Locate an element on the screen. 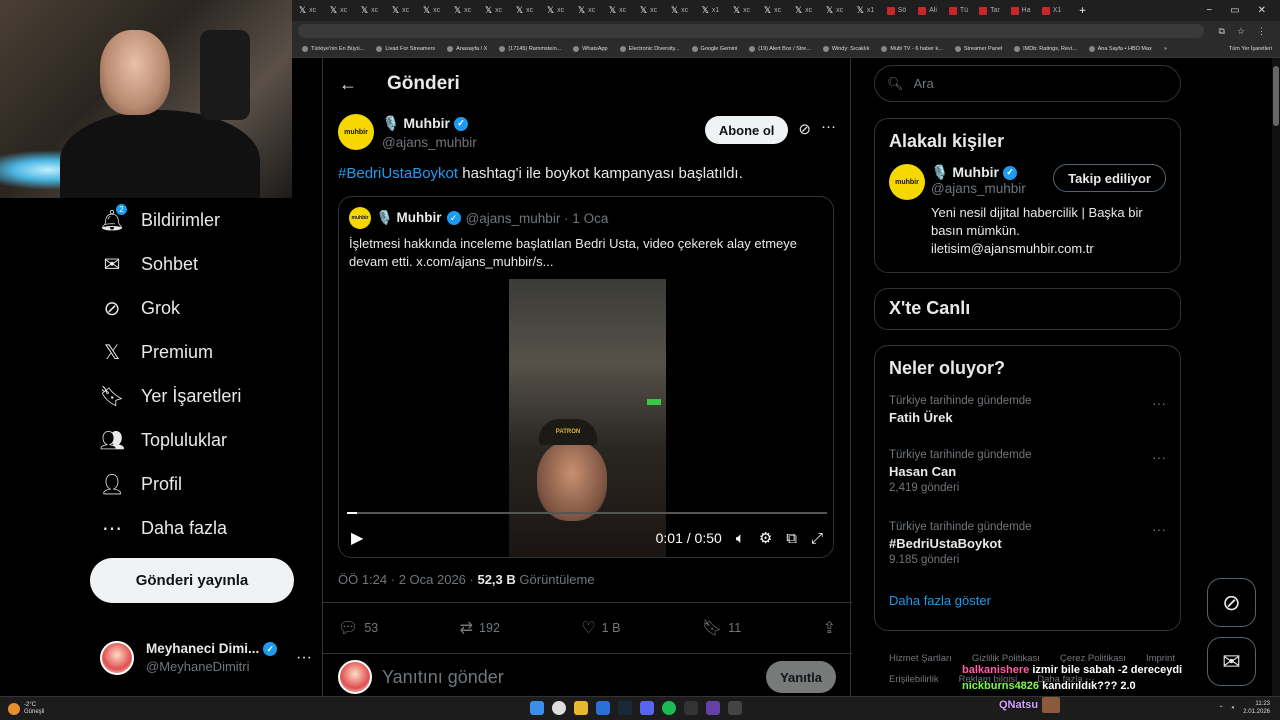 Image resolution: width=1280 pixels, height=720 pixels. epic-games-icon is located at coordinates (691, 708).